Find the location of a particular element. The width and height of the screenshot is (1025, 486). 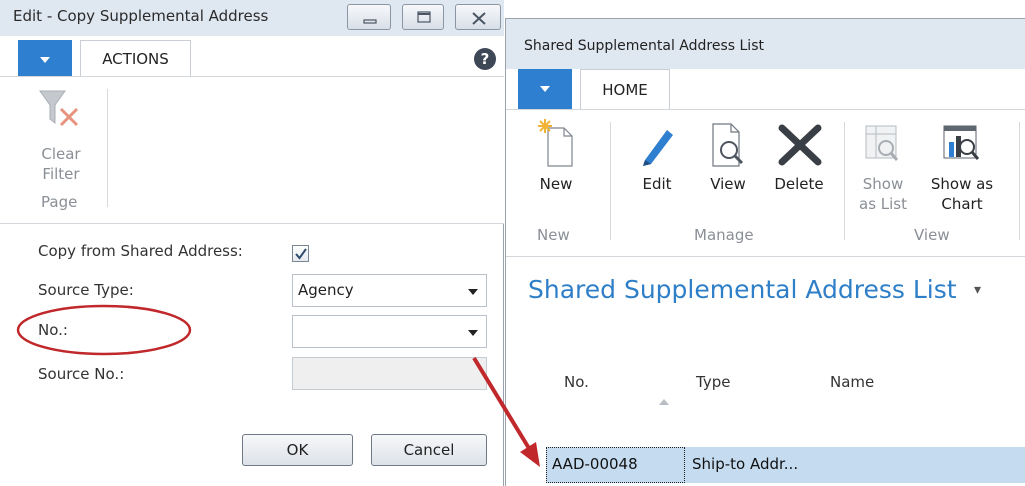

copy-from-shared-address-checkbox is located at coordinates (300, 253).